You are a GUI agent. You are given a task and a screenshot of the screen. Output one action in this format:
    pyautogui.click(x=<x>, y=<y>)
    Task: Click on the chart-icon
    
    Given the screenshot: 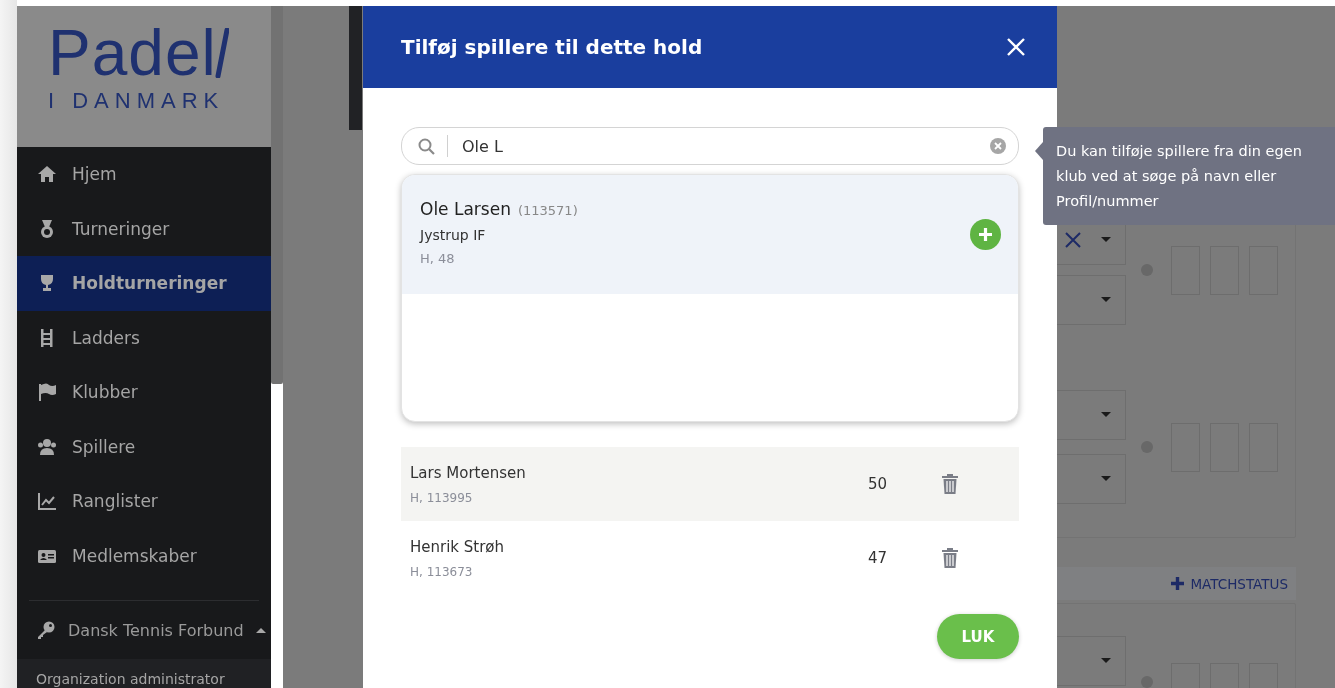 What is the action you would take?
    pyautogui.click(x=47, y=501)
    